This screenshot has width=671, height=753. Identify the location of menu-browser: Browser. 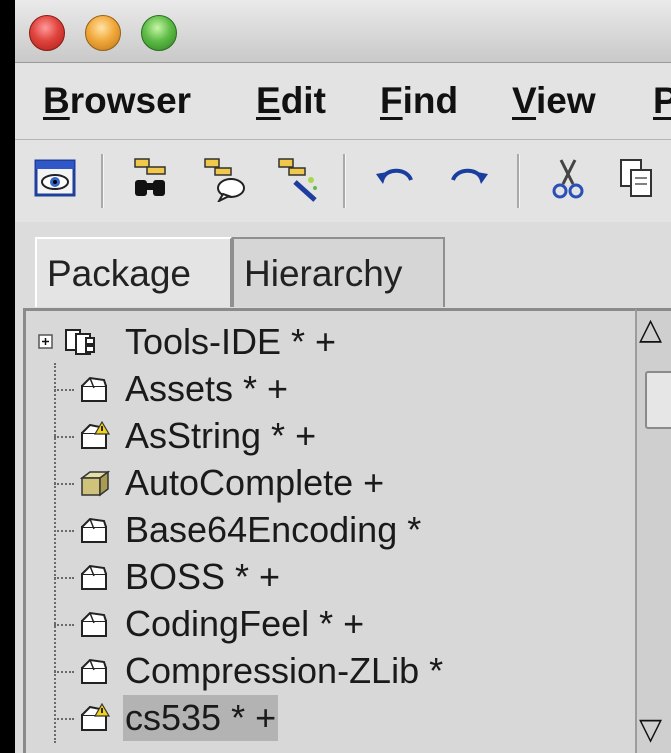
(117, 101).